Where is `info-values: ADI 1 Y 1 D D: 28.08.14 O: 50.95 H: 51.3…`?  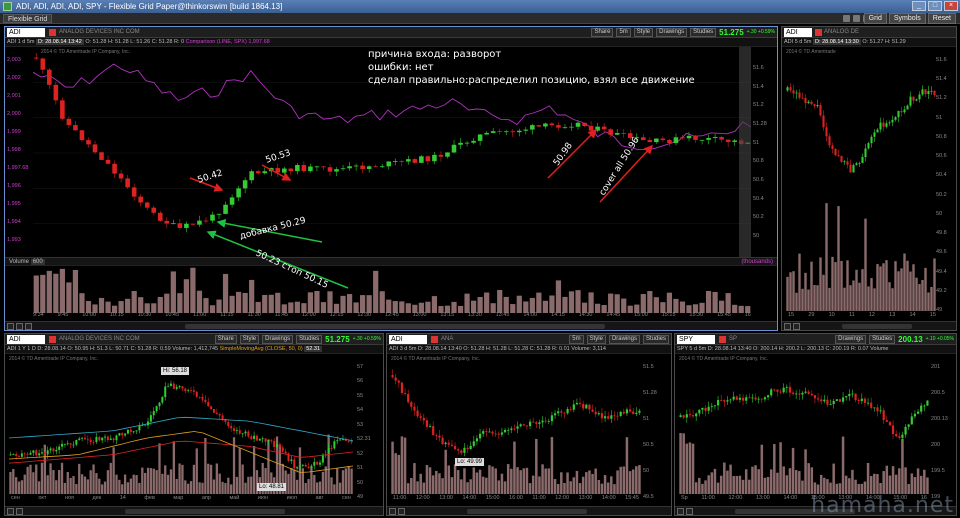
info-values: ADI 1 Y 1 D D: 28.08.14 O: 50.95 H: 51.3… is located at coordinates (113, 349).